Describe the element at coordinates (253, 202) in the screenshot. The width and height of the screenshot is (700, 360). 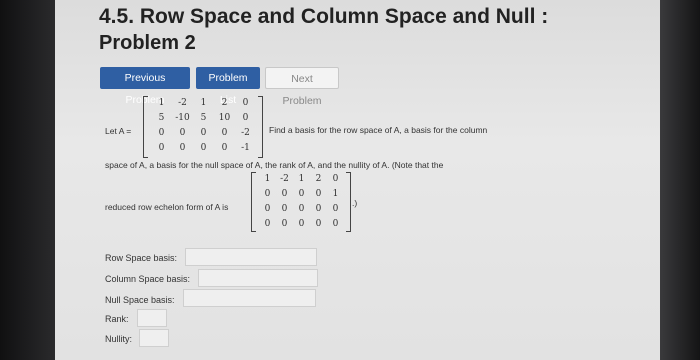
I see `matrix-rref-left-bracket` at that location.